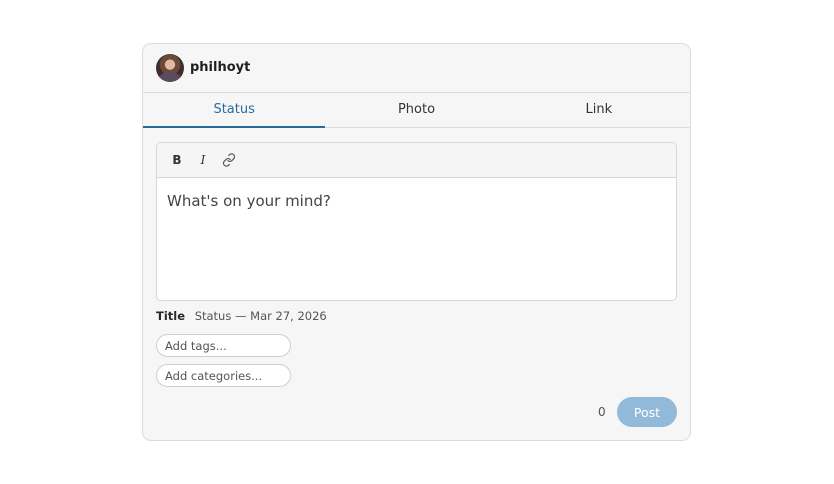 Image resolution: width=834 pixels, height=484 pixels. I want to click on bold-button: B, so click(177, 160).